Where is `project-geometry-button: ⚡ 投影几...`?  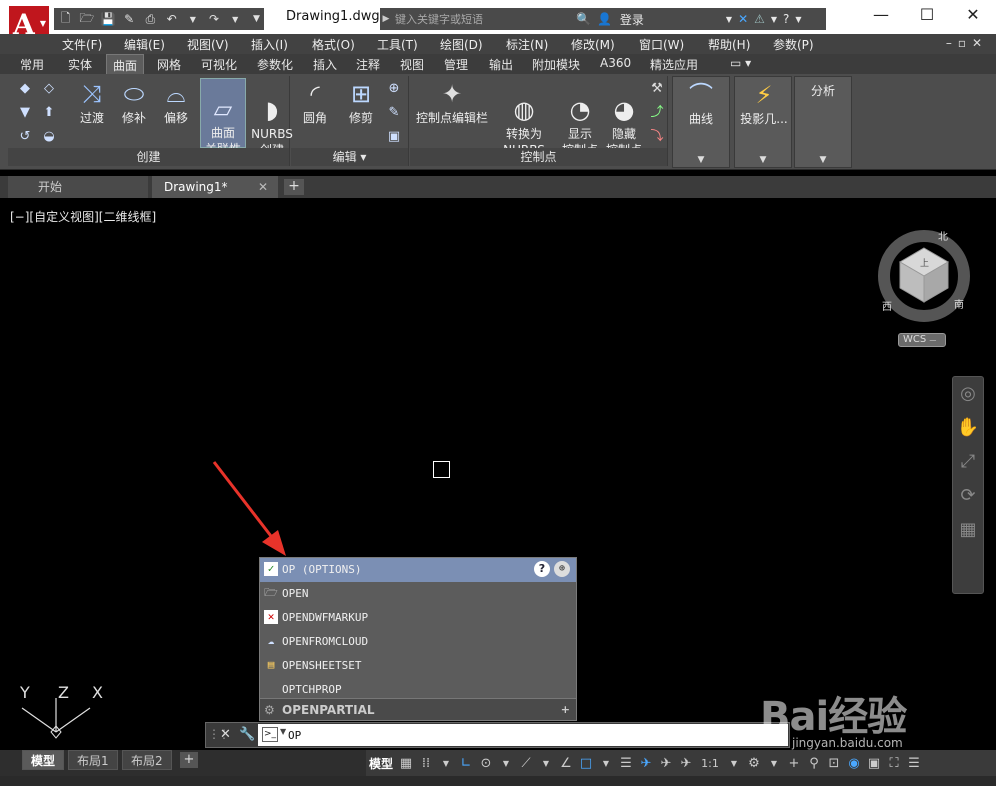 project-geometry-button: ⚡ 投影几... is located at coordinates (764, 104).